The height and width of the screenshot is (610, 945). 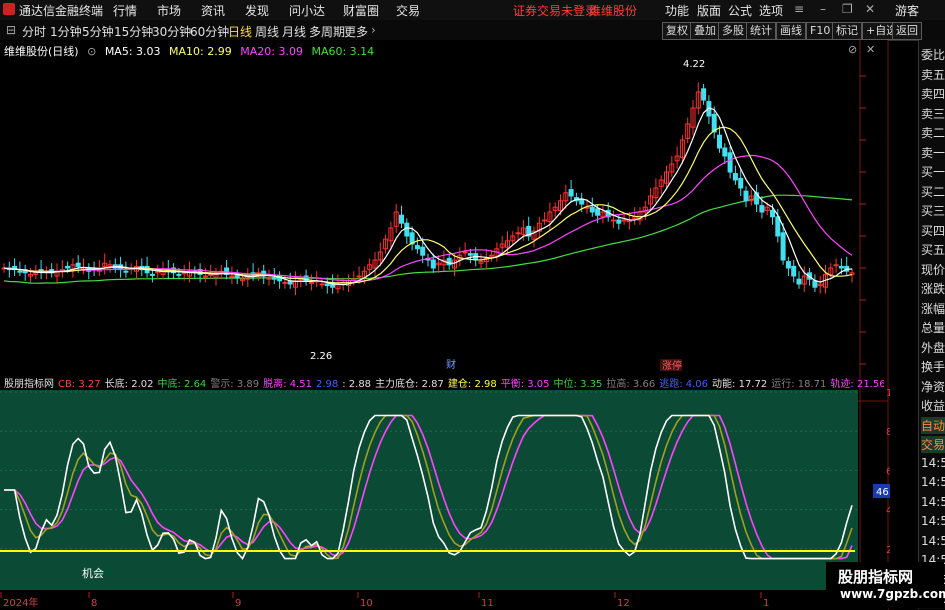 What do you see at coordinates (98, 31) in the screenshot?
I see `period-5min: 5分钟` at bounding box center [98, 31].